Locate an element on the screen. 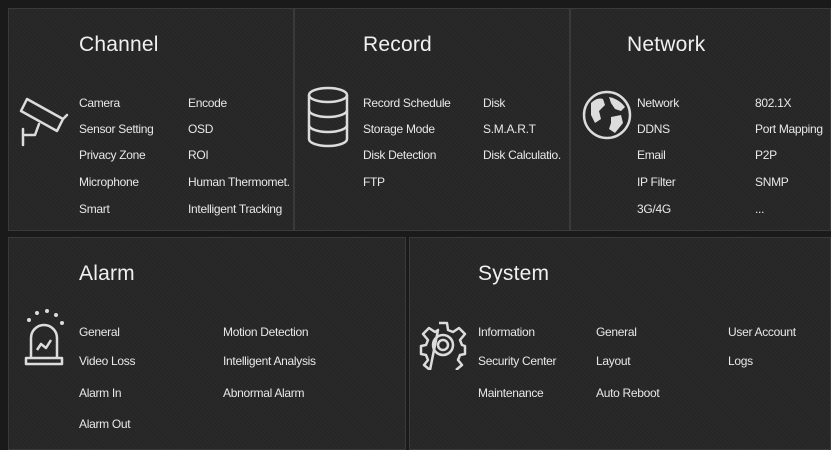 The image size is (831, 450). system-item-information: Information is located at coordinates (506, 332).